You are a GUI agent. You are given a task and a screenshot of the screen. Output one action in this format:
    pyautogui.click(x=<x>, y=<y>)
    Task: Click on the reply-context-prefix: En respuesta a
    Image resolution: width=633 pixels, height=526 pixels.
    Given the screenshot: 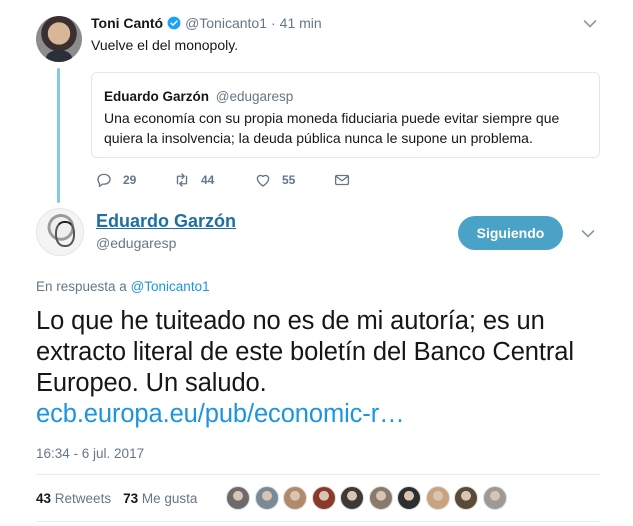 What is the action you would take?
    pyautogui.click(x=81, y=286)
    